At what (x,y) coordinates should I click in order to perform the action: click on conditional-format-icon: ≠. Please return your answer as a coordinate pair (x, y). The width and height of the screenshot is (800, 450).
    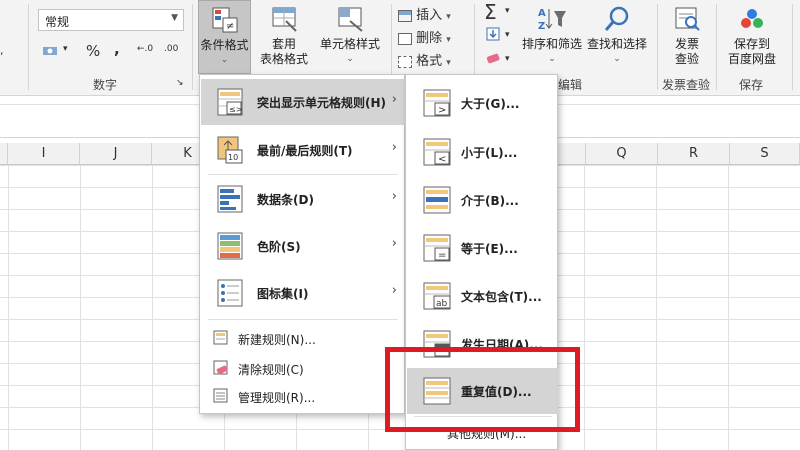
    Looking at the image, I should click on (225, 20).